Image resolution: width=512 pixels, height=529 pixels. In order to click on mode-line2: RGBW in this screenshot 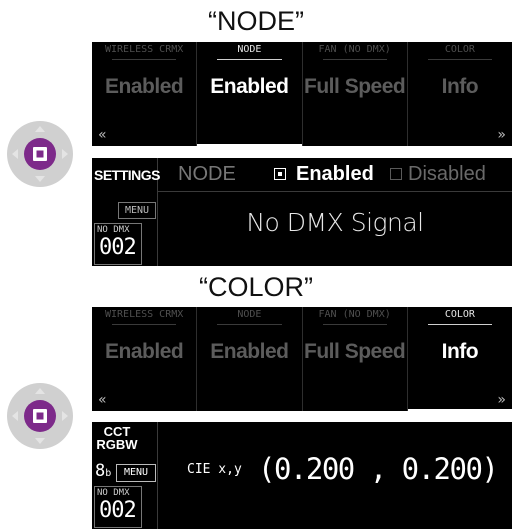, I will do `click(117, 444)`.